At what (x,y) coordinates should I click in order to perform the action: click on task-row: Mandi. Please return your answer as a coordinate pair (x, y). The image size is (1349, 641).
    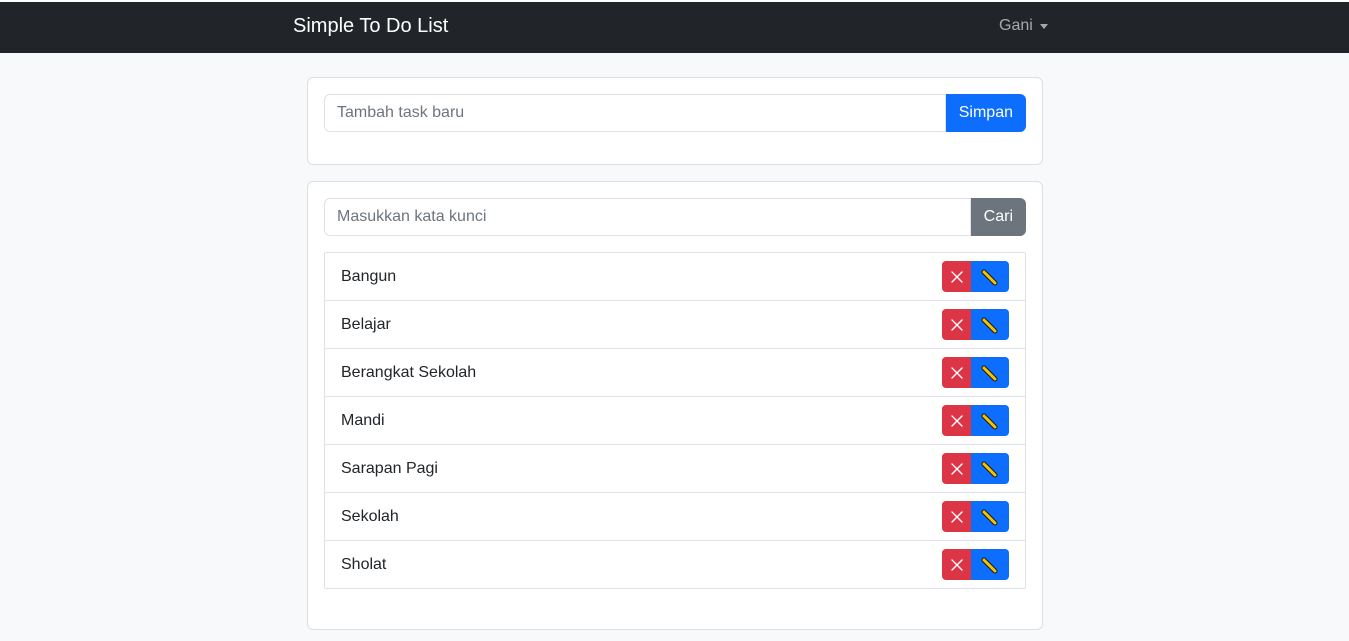
    Looking at the image, I should click on (675, 420).